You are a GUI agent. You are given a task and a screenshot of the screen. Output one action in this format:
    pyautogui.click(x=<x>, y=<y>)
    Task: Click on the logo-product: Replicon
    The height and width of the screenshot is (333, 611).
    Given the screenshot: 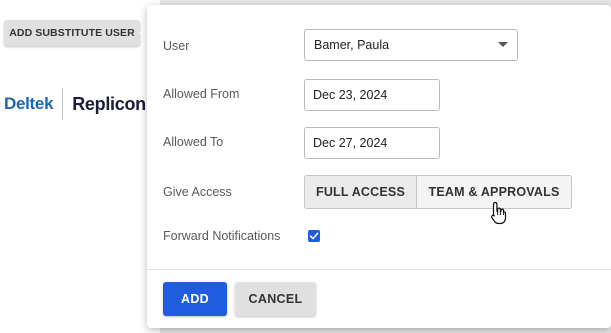 What is the action you would take?
    pyautogui.click(x=109, y=103)
    